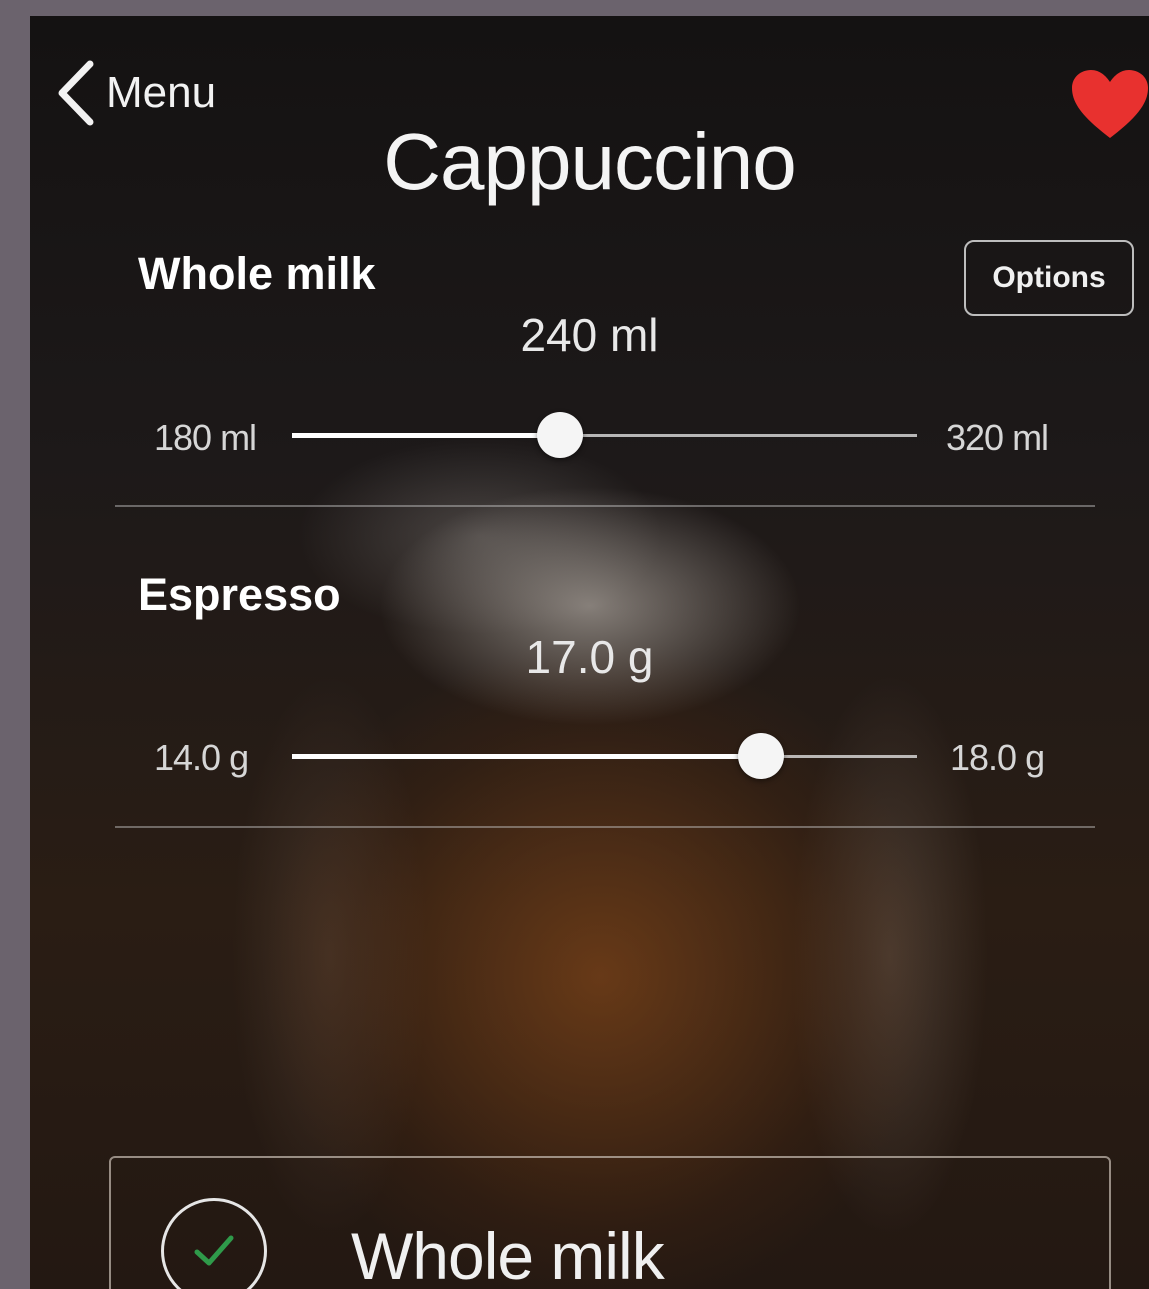  What do you see at coordinates (161, 92) in the screenshot?
I see `back-label: Menu` at bounding box center [161, 92].